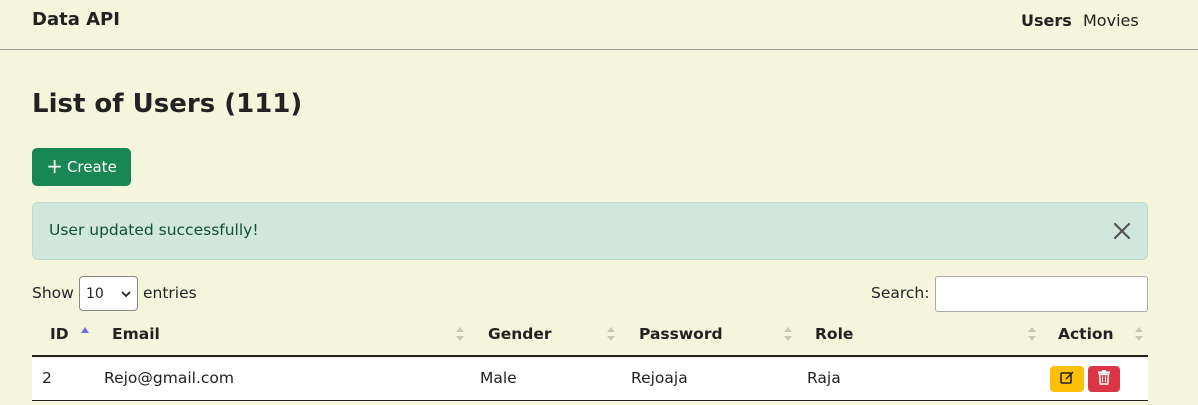  What do you see at coordinates (520, 334) in the screenshot?
I see `column-header-gender: Gender` at bounding box center [520, 334].